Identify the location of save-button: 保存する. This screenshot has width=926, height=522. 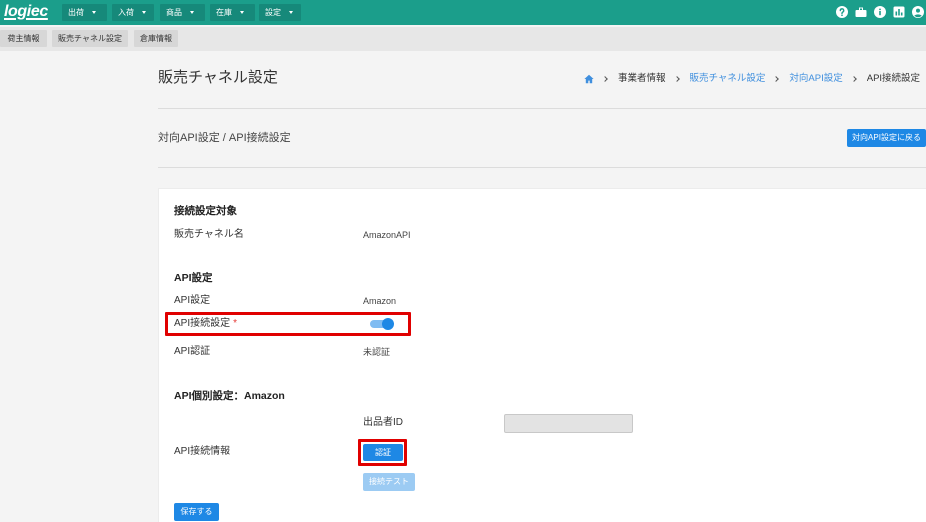
(196, 512).